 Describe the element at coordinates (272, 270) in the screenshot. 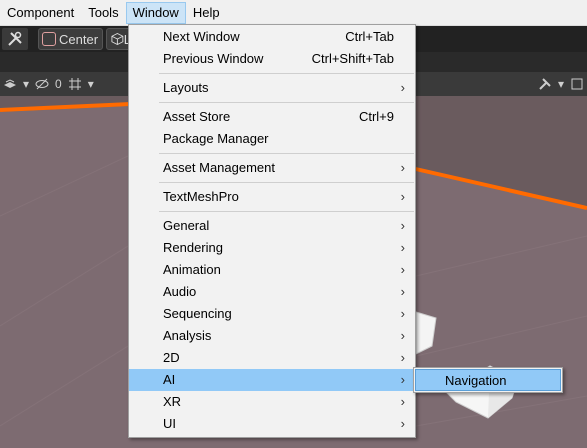

I see `menu-item-animation: Animation ›` at that location.